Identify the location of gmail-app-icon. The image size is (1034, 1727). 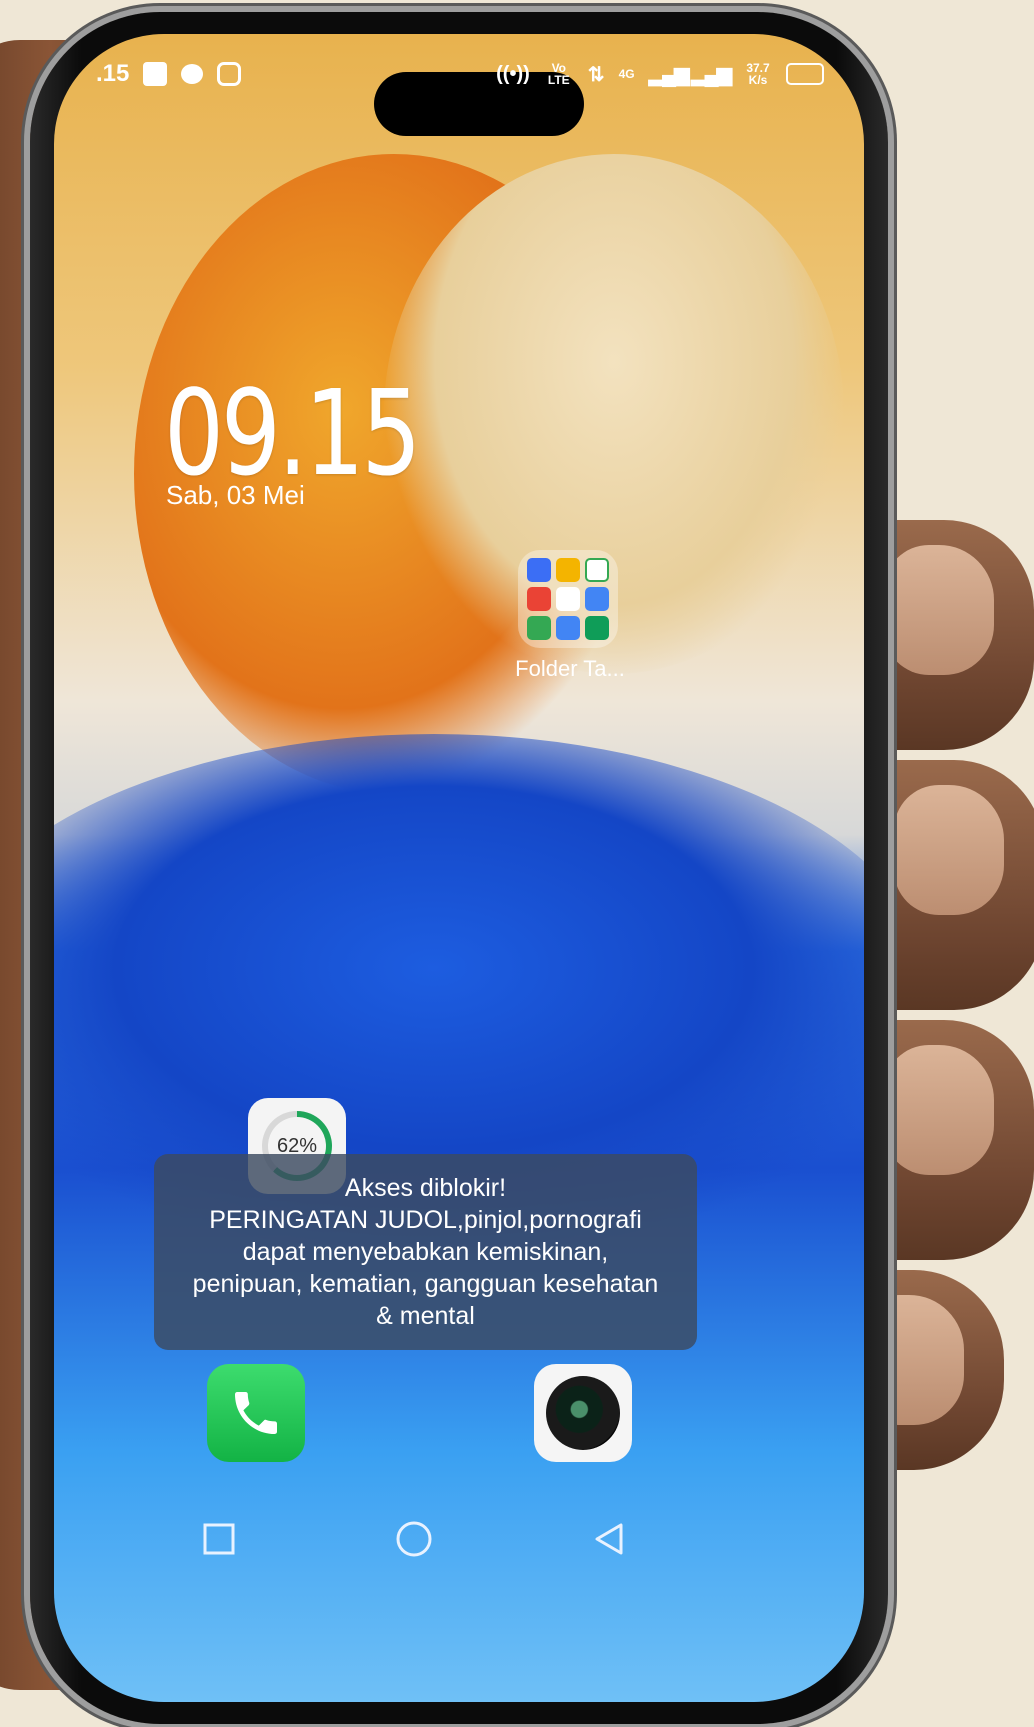
(568, 599).